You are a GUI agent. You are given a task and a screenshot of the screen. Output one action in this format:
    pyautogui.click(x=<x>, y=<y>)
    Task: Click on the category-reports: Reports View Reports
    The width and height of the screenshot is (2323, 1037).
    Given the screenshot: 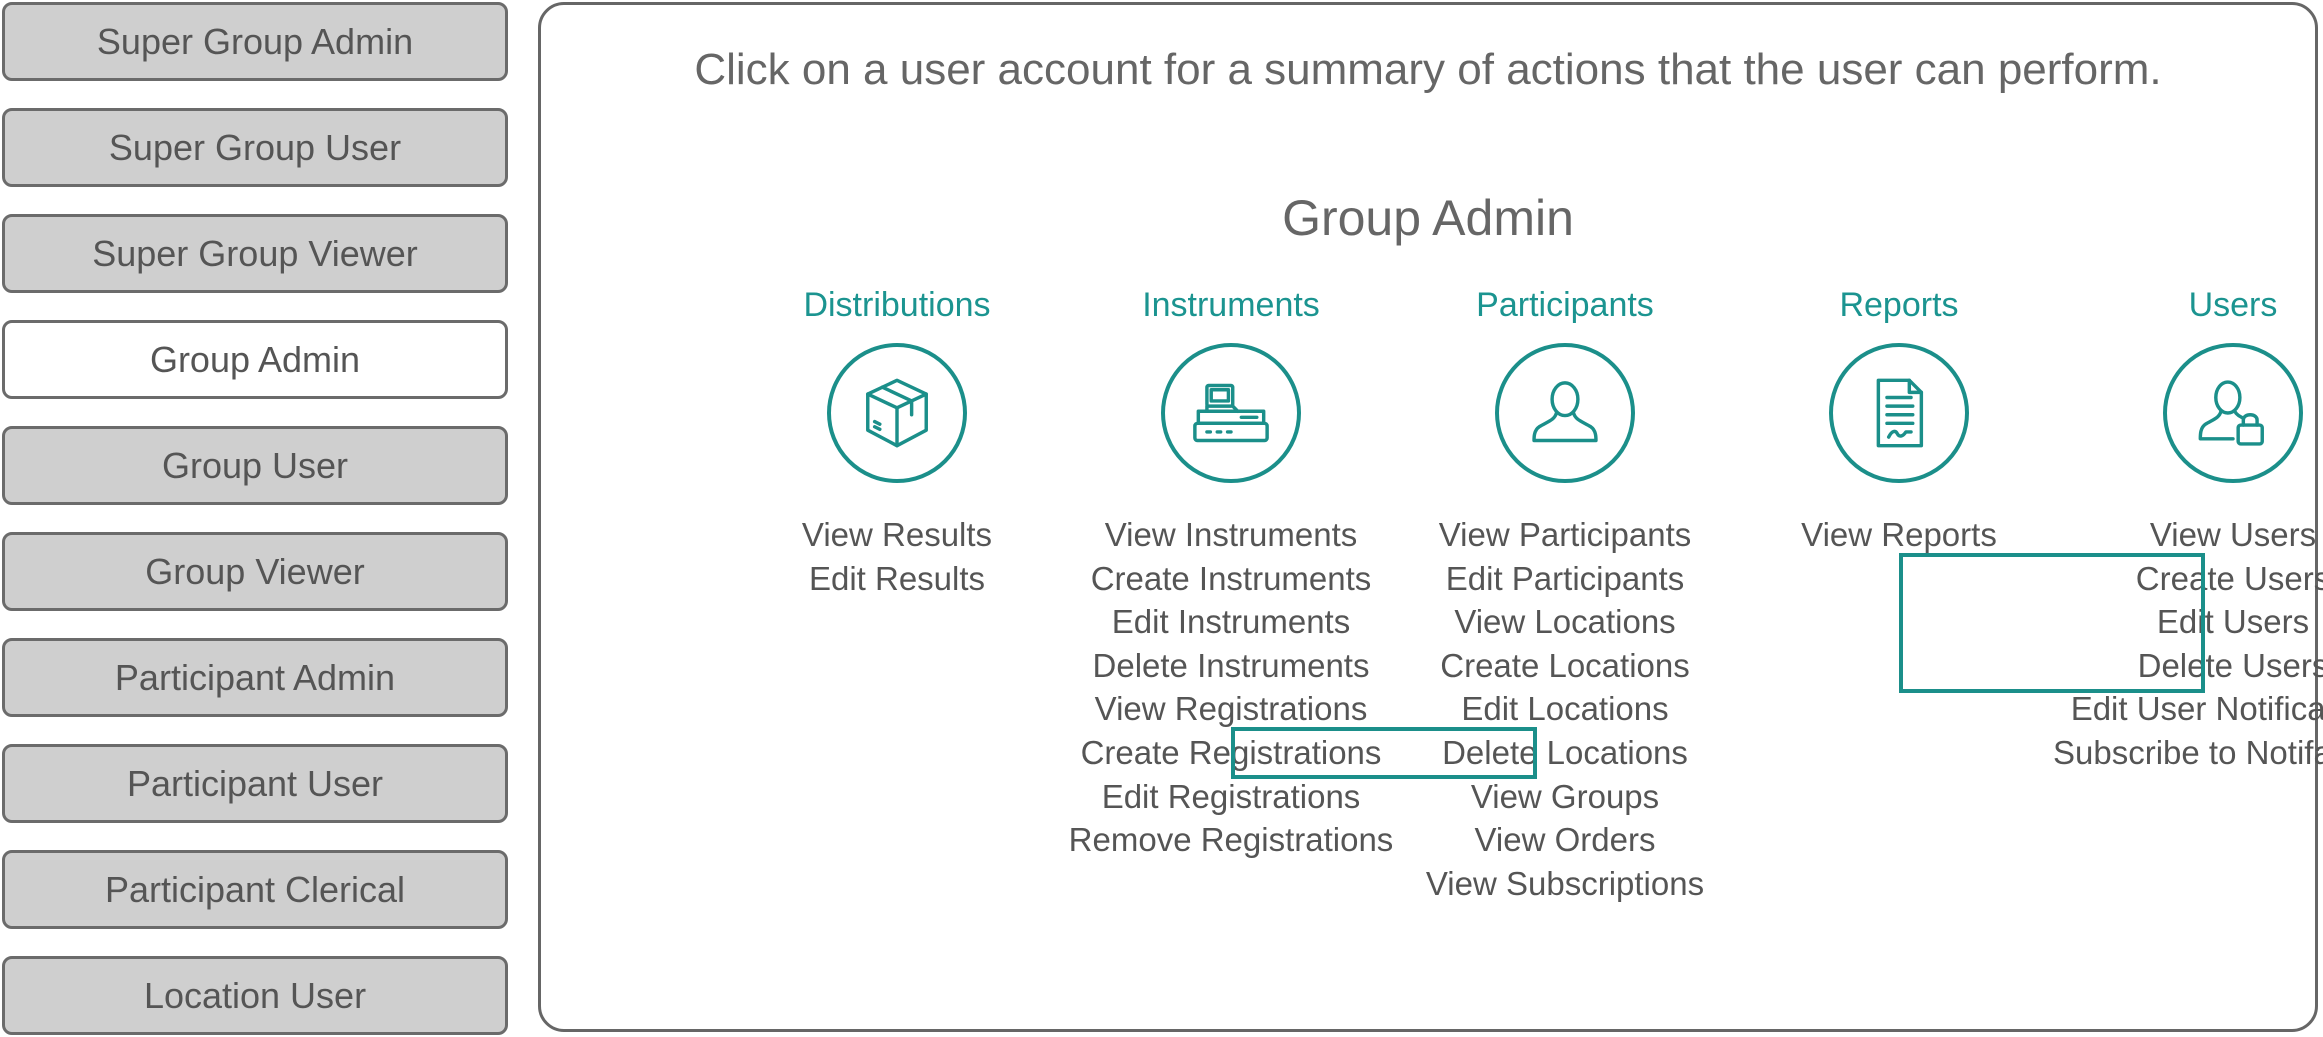 What is the action you would take?
    pyautogui.click(x=1899, y=418)
    